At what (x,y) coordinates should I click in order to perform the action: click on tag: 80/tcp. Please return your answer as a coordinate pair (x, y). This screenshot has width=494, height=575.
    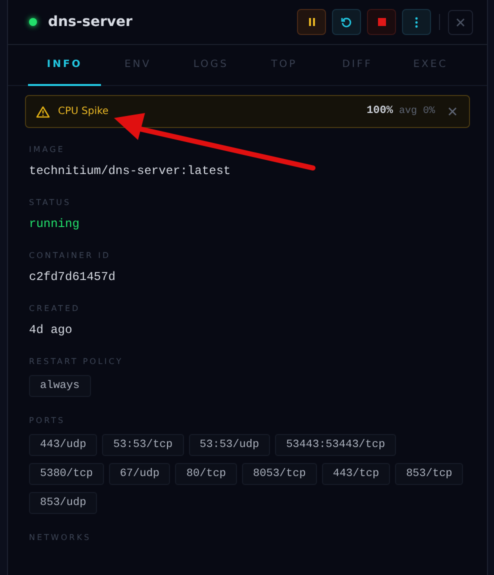
    Looking at the image, I should click on (206, 474).